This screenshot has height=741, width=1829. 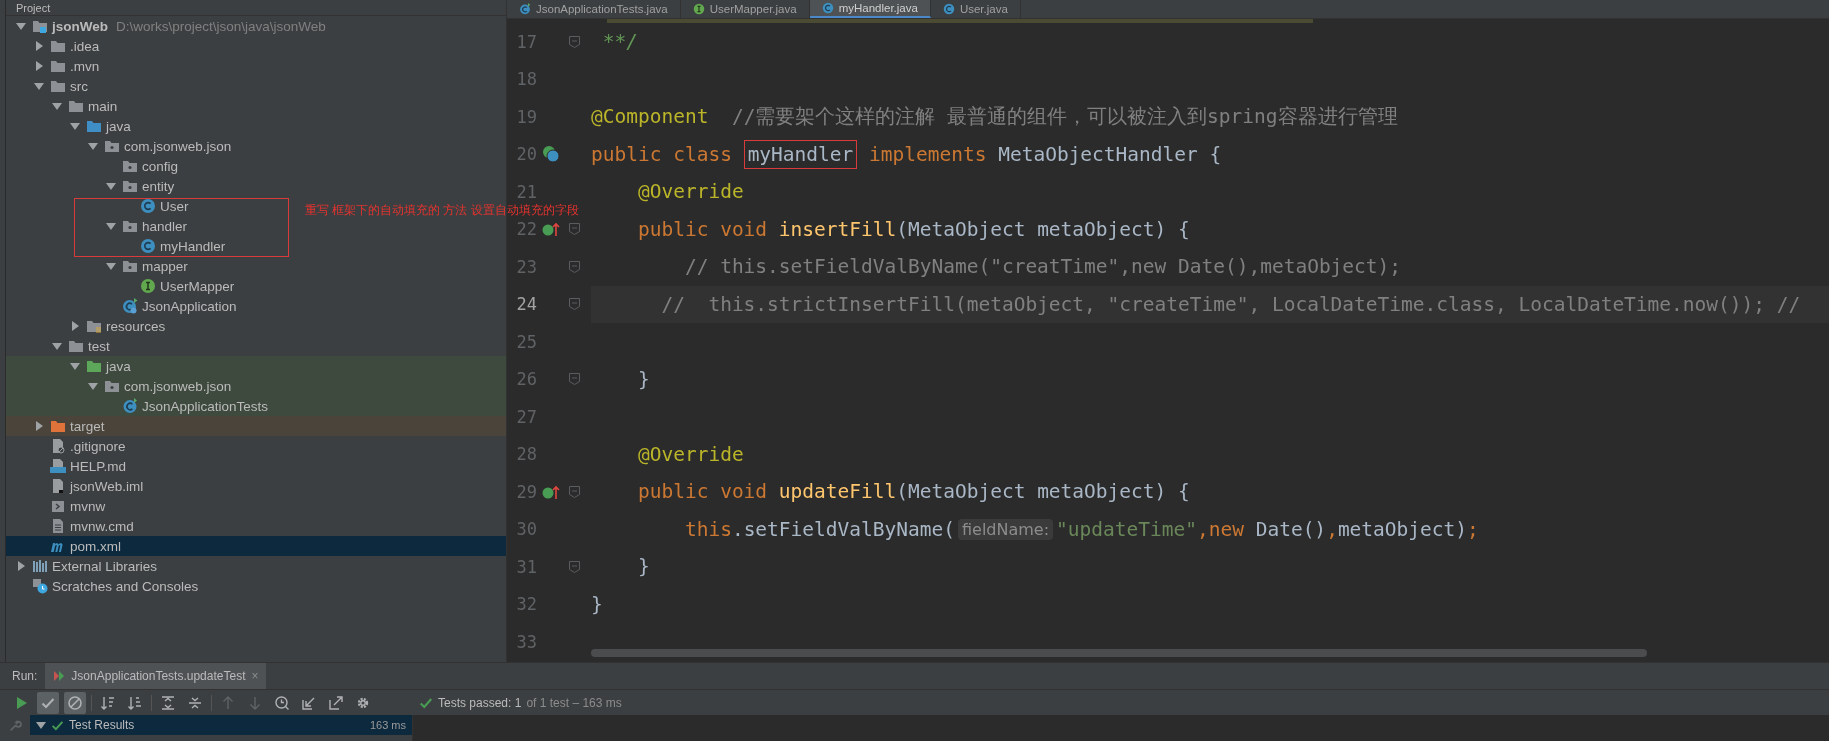 I want to click on tree-item: jsonWeb D:\works\project\json\java\jsonWeb, so click(x=166, y=26).